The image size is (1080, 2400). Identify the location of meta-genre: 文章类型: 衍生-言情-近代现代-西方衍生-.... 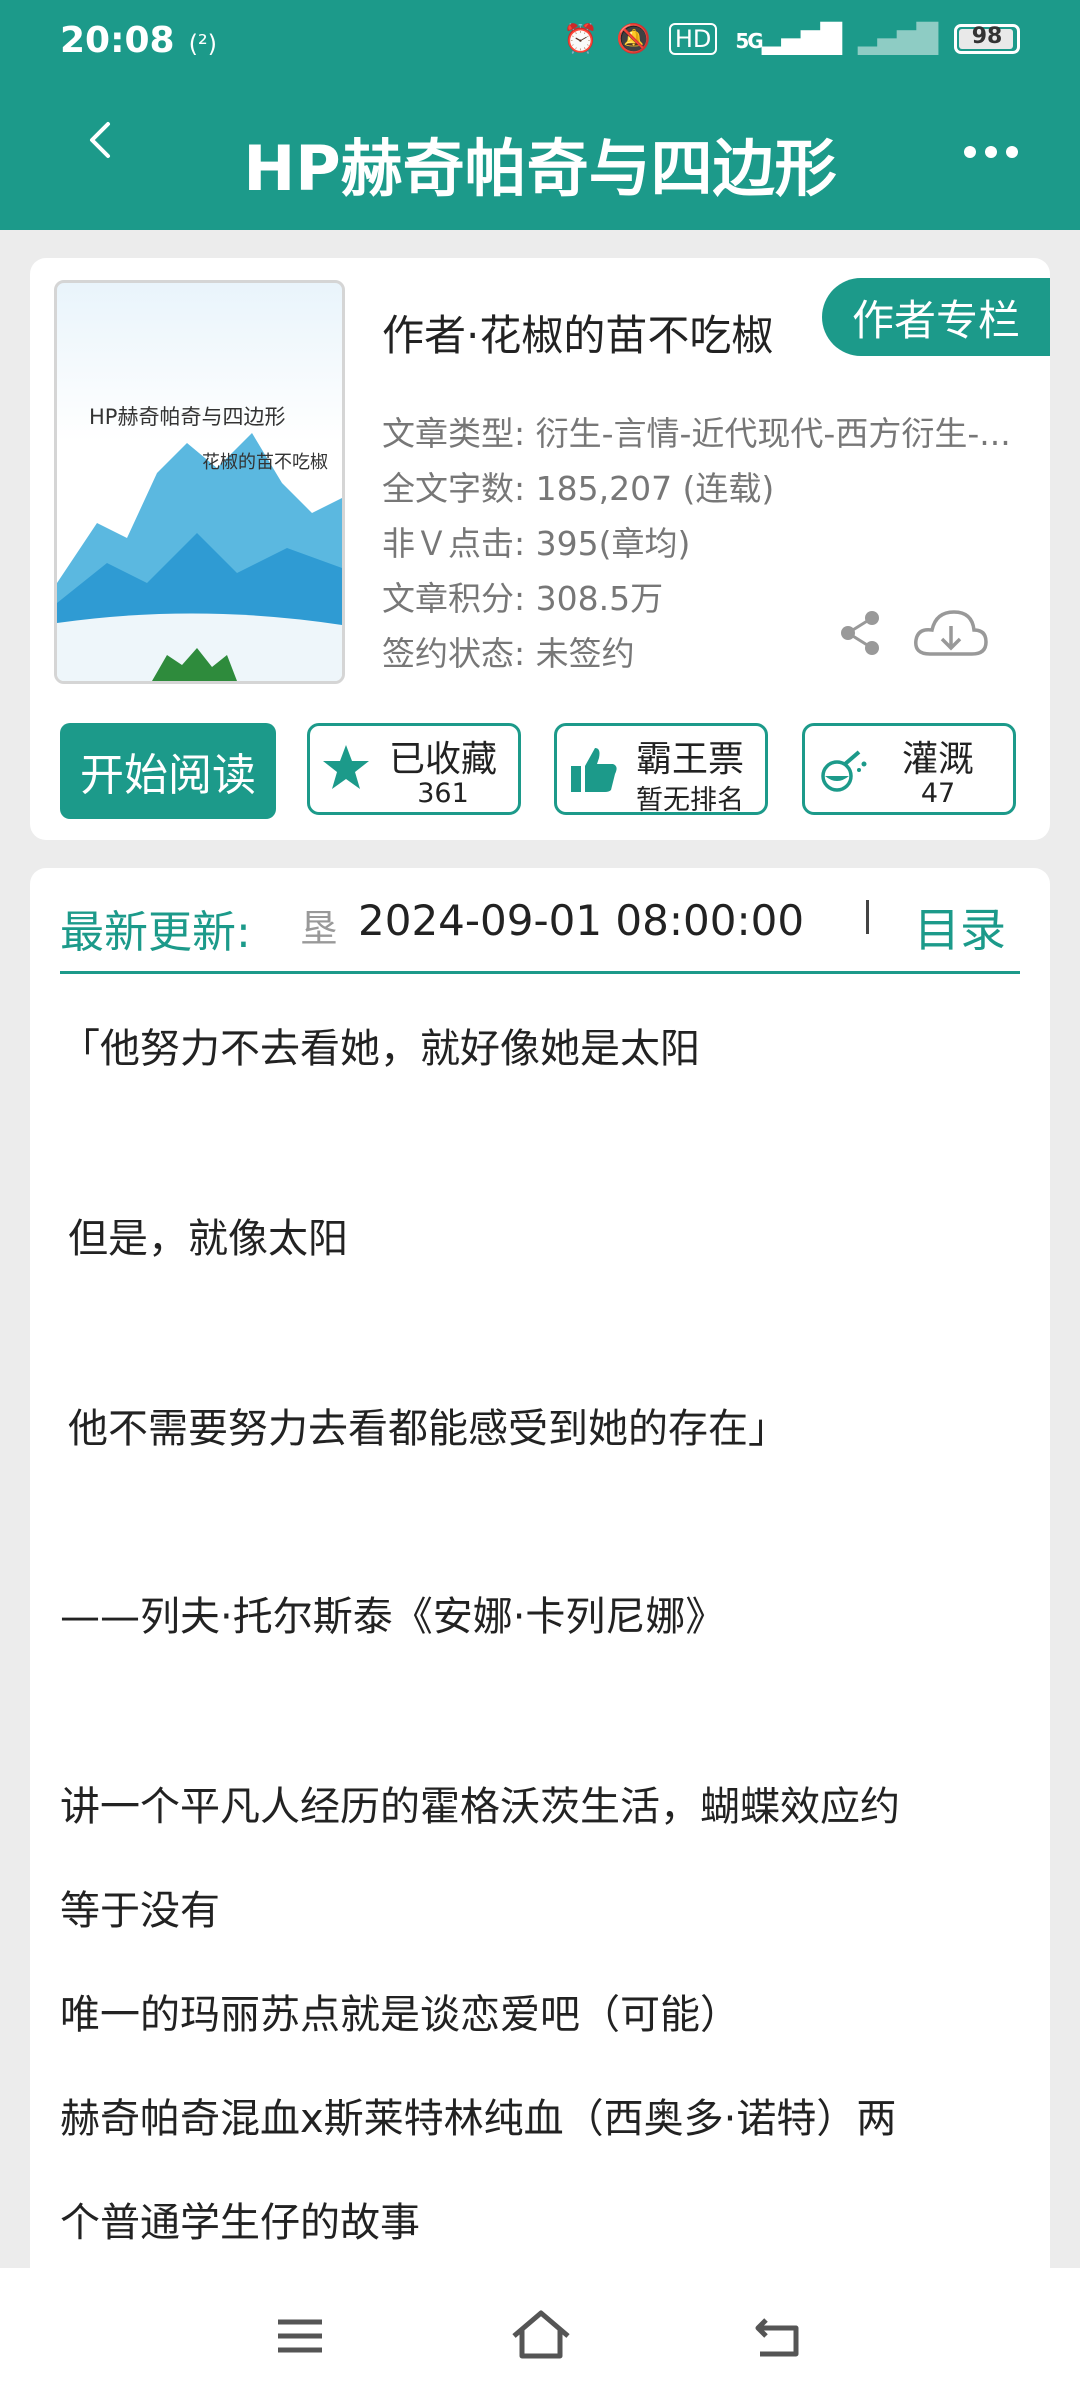
(696, 433).